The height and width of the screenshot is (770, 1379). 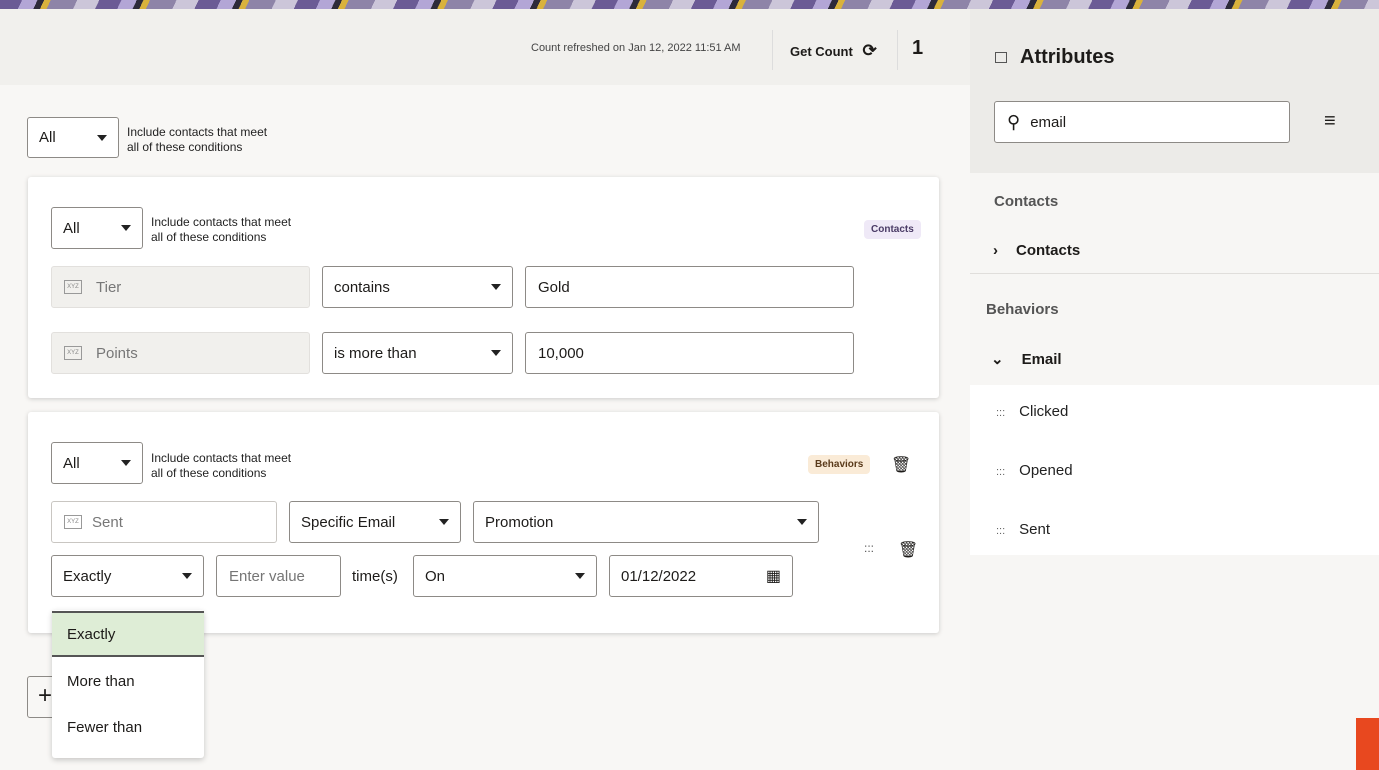 What do you see at coordinates (995, 250) in the screenshot?
I see `chevron-right-icon: ›` at bounding box center [995, 250].